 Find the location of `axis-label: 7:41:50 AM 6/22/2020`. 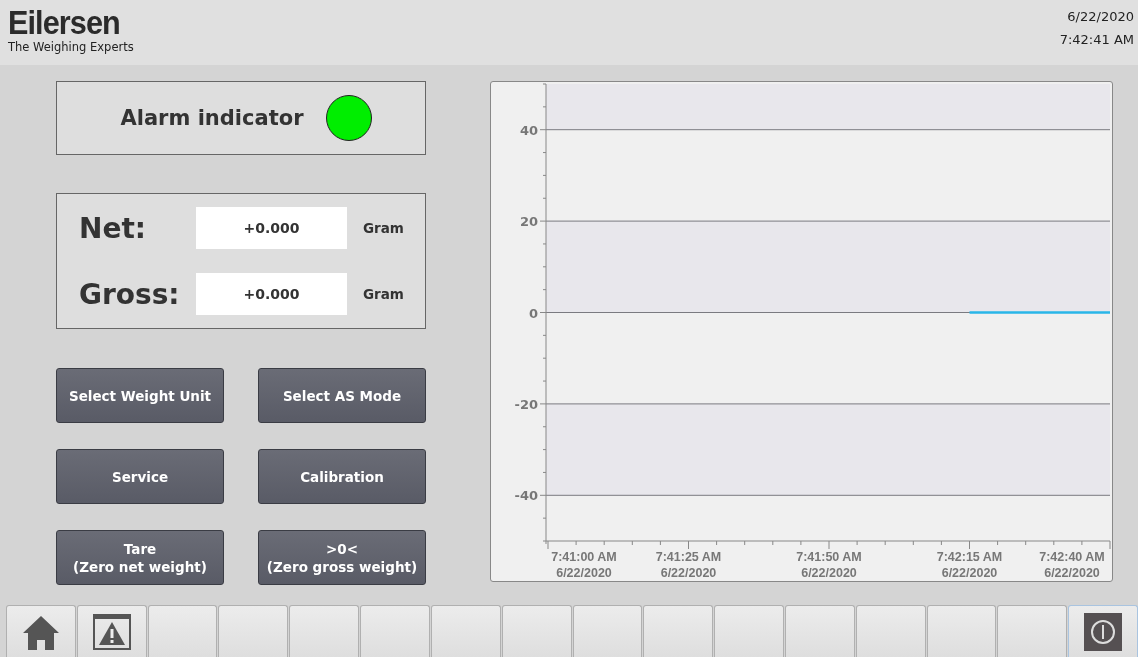

axis-label: 7:41:50 AM 6/22/2020 is located at coordinates (829, 565).